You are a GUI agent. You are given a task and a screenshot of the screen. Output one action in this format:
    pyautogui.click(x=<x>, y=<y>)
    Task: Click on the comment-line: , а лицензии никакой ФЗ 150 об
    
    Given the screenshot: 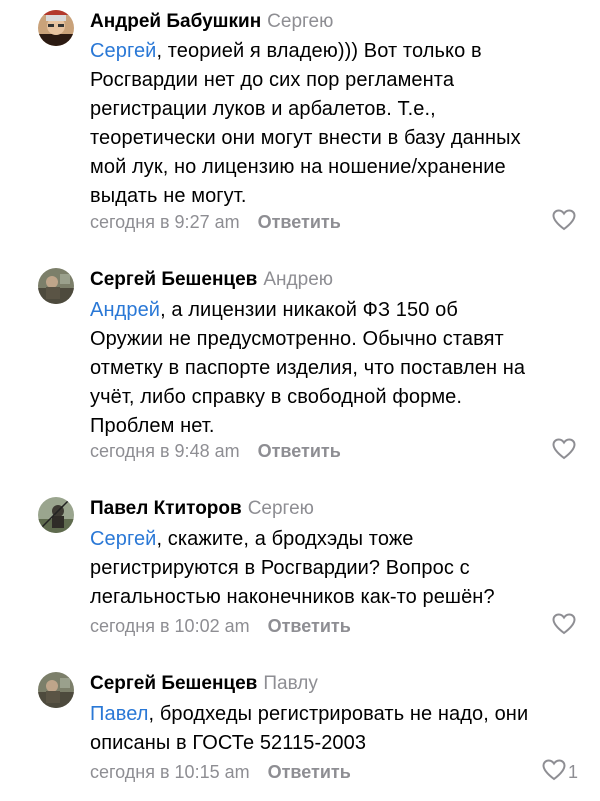 What is the action you would take?
    pyautogui.click(x=309, y=310)
    